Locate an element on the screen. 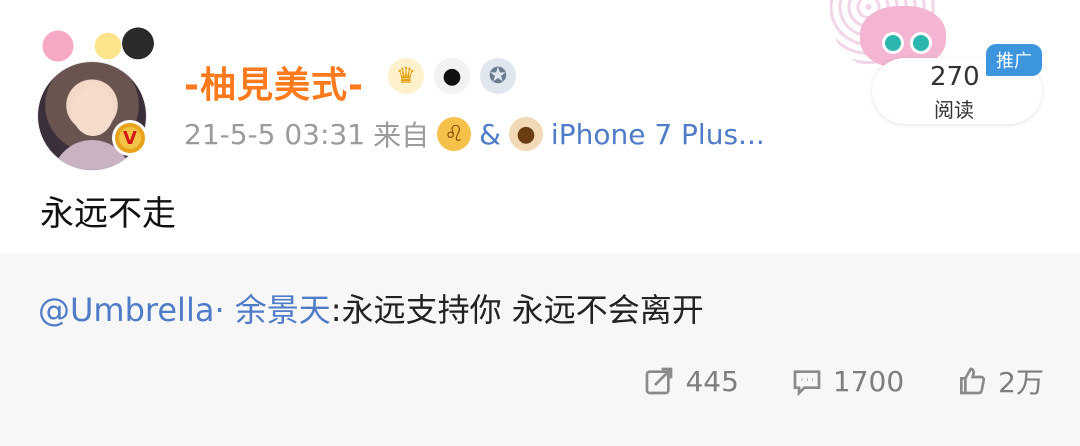 The image size is (1080, 446). comment-icon is located at coordinates (807, 383).